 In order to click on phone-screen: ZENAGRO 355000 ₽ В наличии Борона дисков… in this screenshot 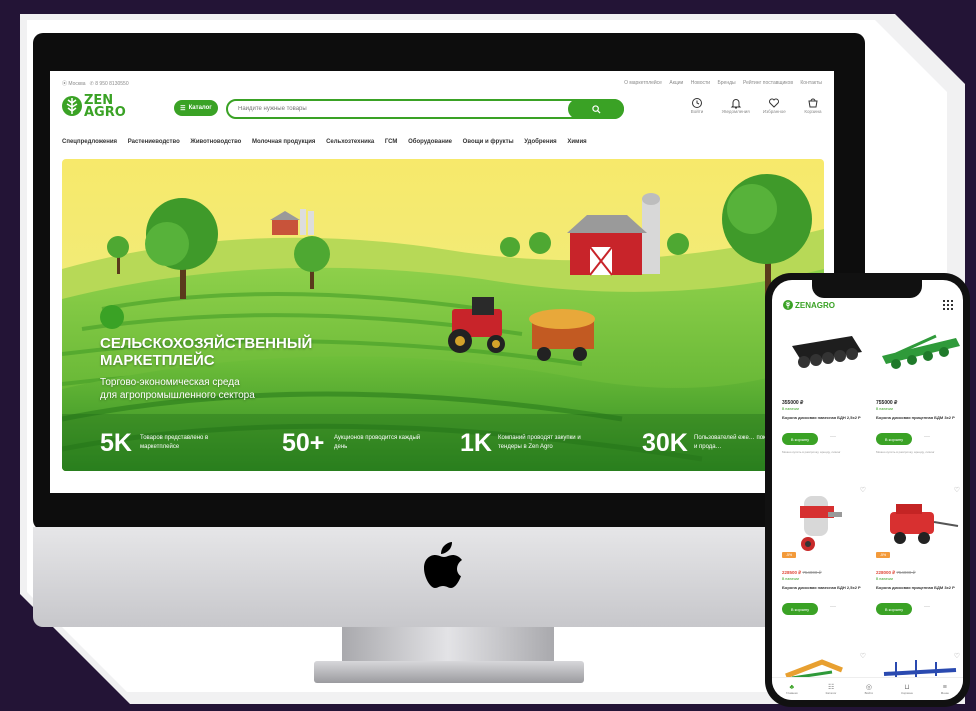, I will do `click(867, 490)`.